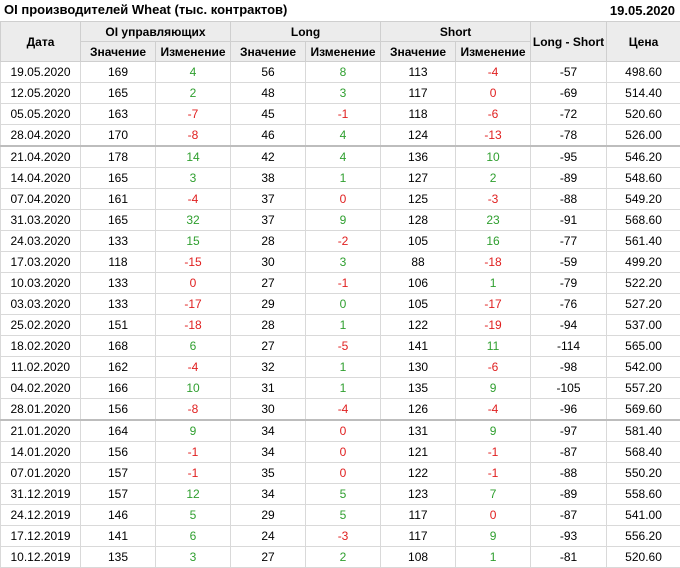 The image size is (680, 568). I want to click on table-row: 14.04.202016533811272-89548.60, so click(340, 178).